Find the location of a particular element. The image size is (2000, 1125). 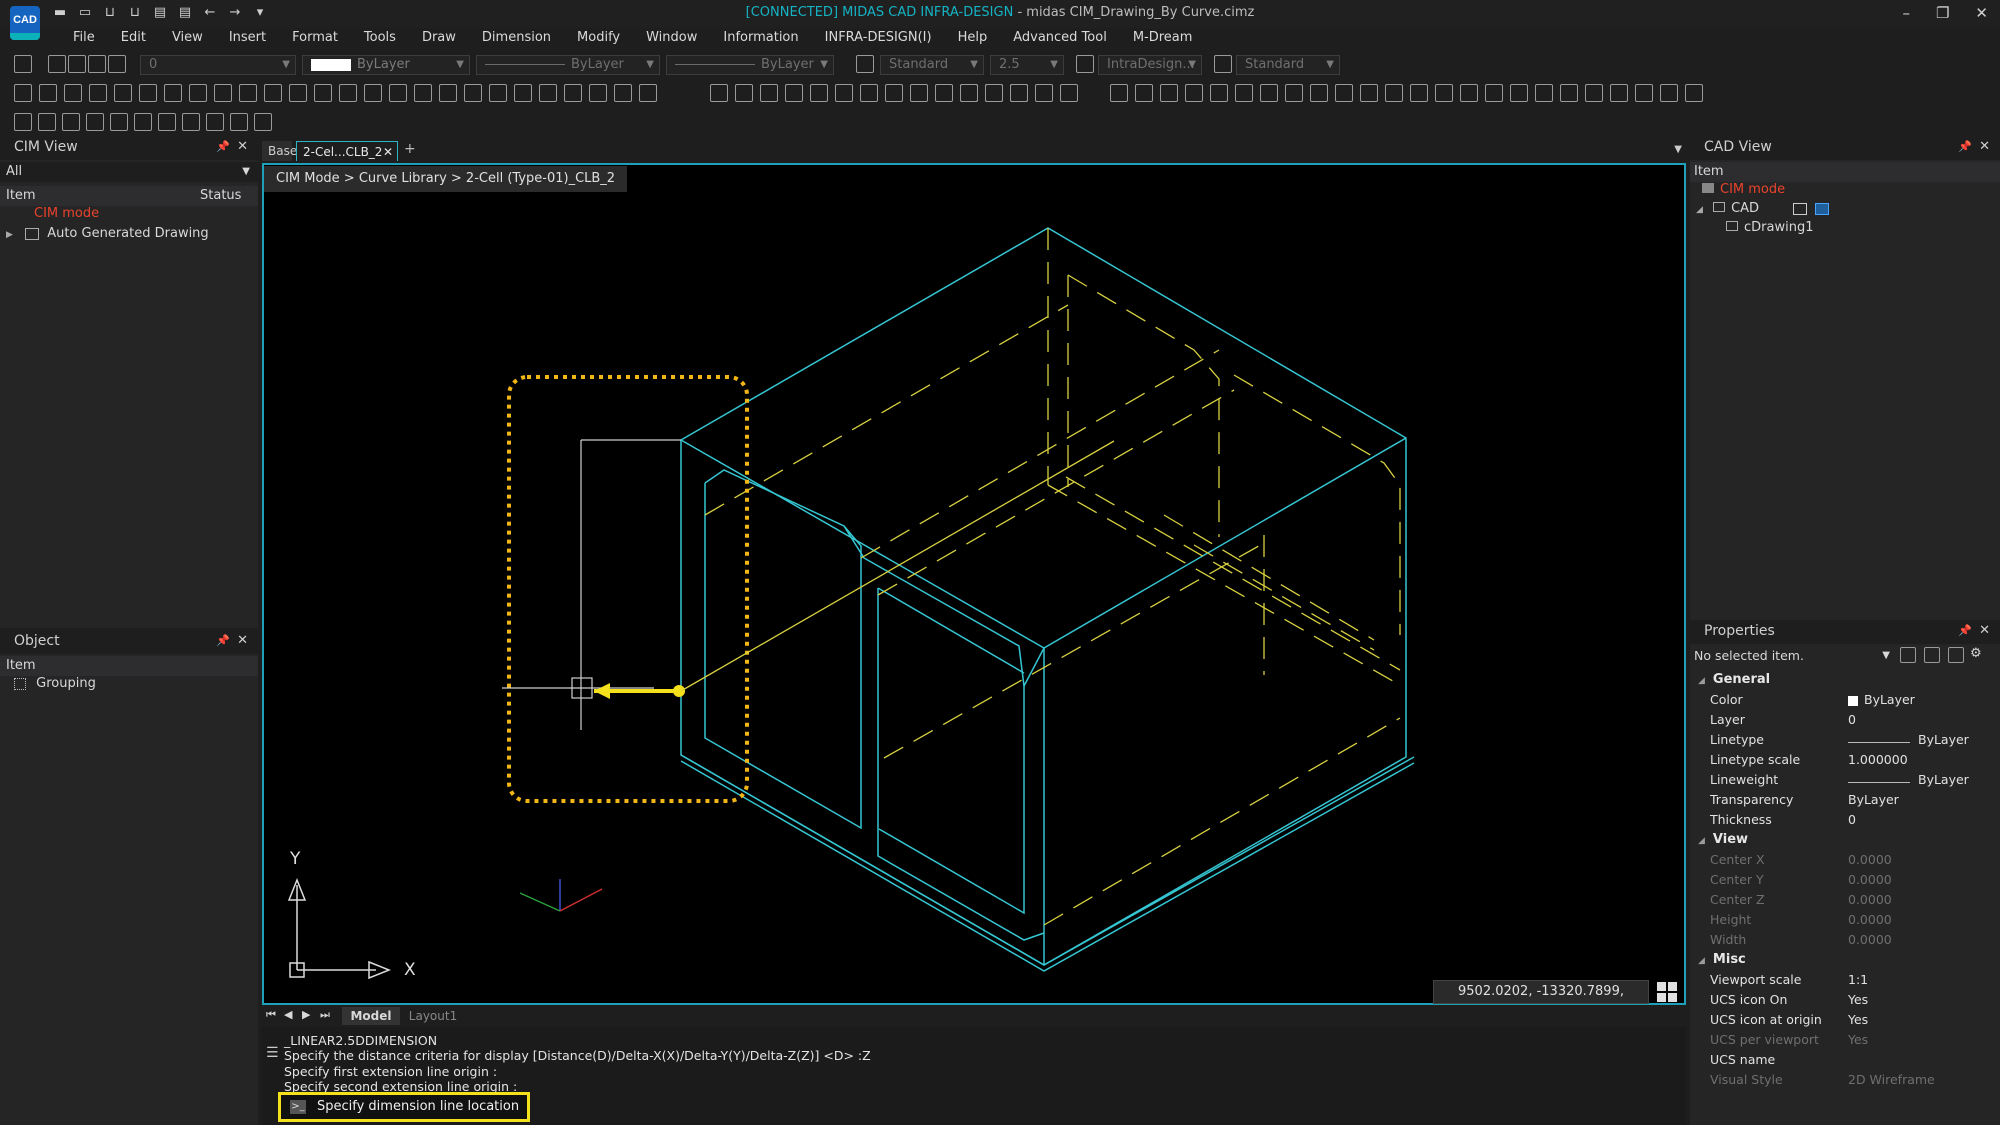

expand-arrow-icon: ▶ is located at coordinates (9, 235).